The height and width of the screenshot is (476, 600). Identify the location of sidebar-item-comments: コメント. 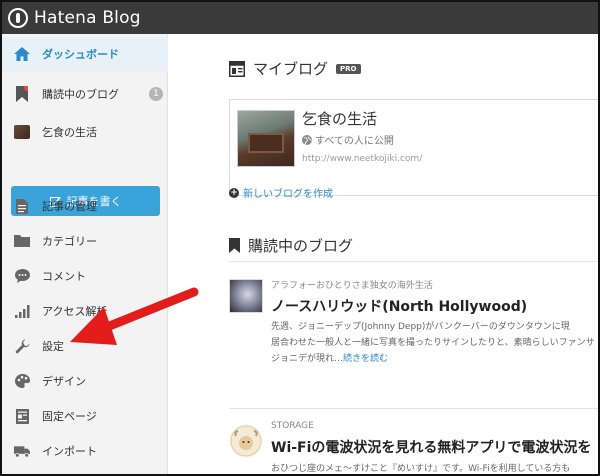
(85, 276).